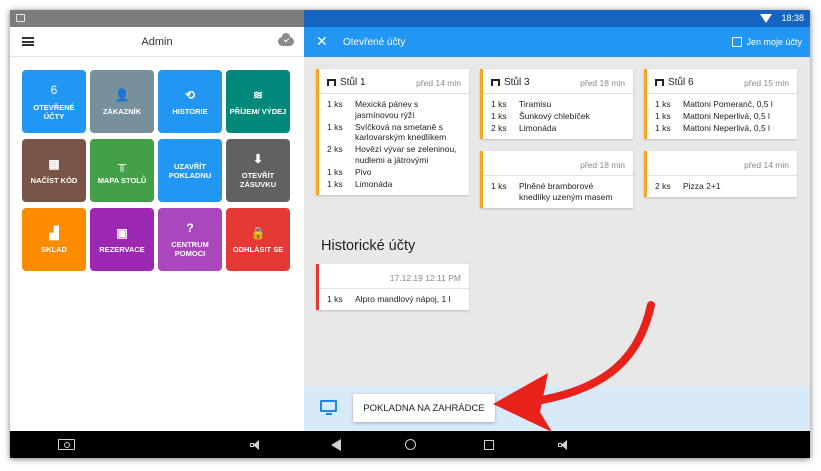 Image resolution: width=821 pixels, height=471 pixels. I want to click on only-mine-label: Jen moje účty, so click(774, 42).